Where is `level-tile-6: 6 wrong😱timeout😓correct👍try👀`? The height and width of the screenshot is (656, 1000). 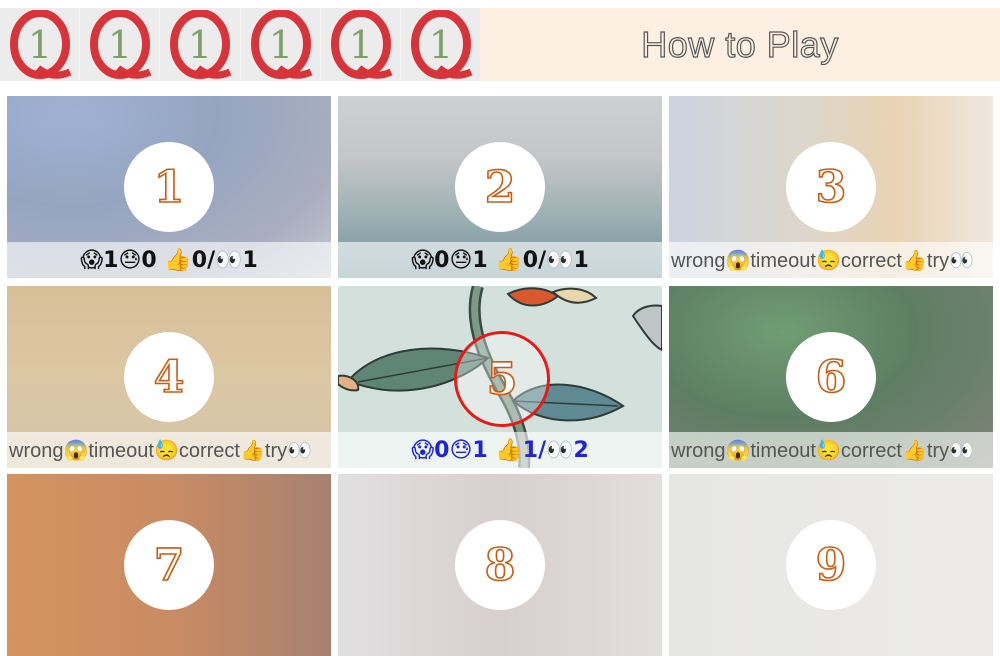 level-tile-6: 6 wrong😱timeout😓correct👍try👀 is located at coordinates (831, 377).